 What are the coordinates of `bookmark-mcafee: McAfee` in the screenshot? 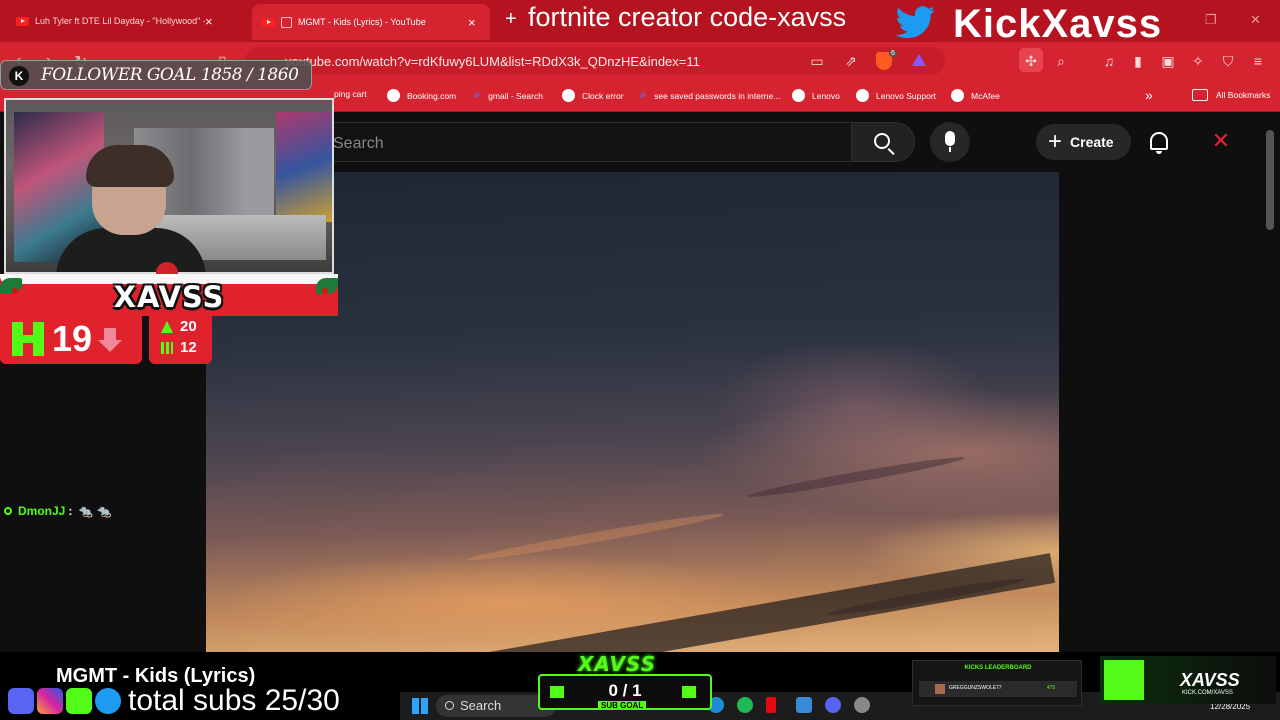 It's located at (975, 95).